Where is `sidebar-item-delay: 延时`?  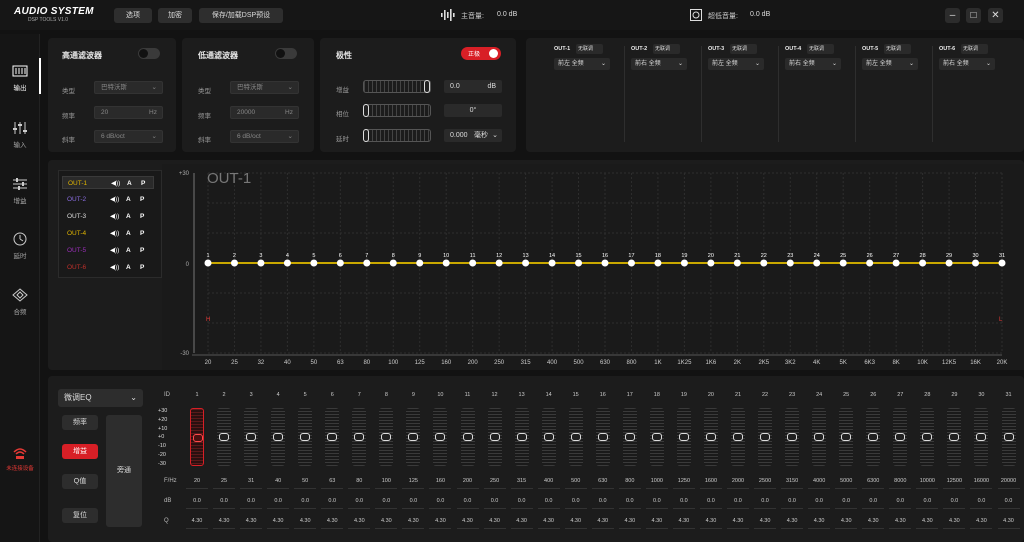 sidebar-item-delay: 延时 is located at coordinates (20, 248).